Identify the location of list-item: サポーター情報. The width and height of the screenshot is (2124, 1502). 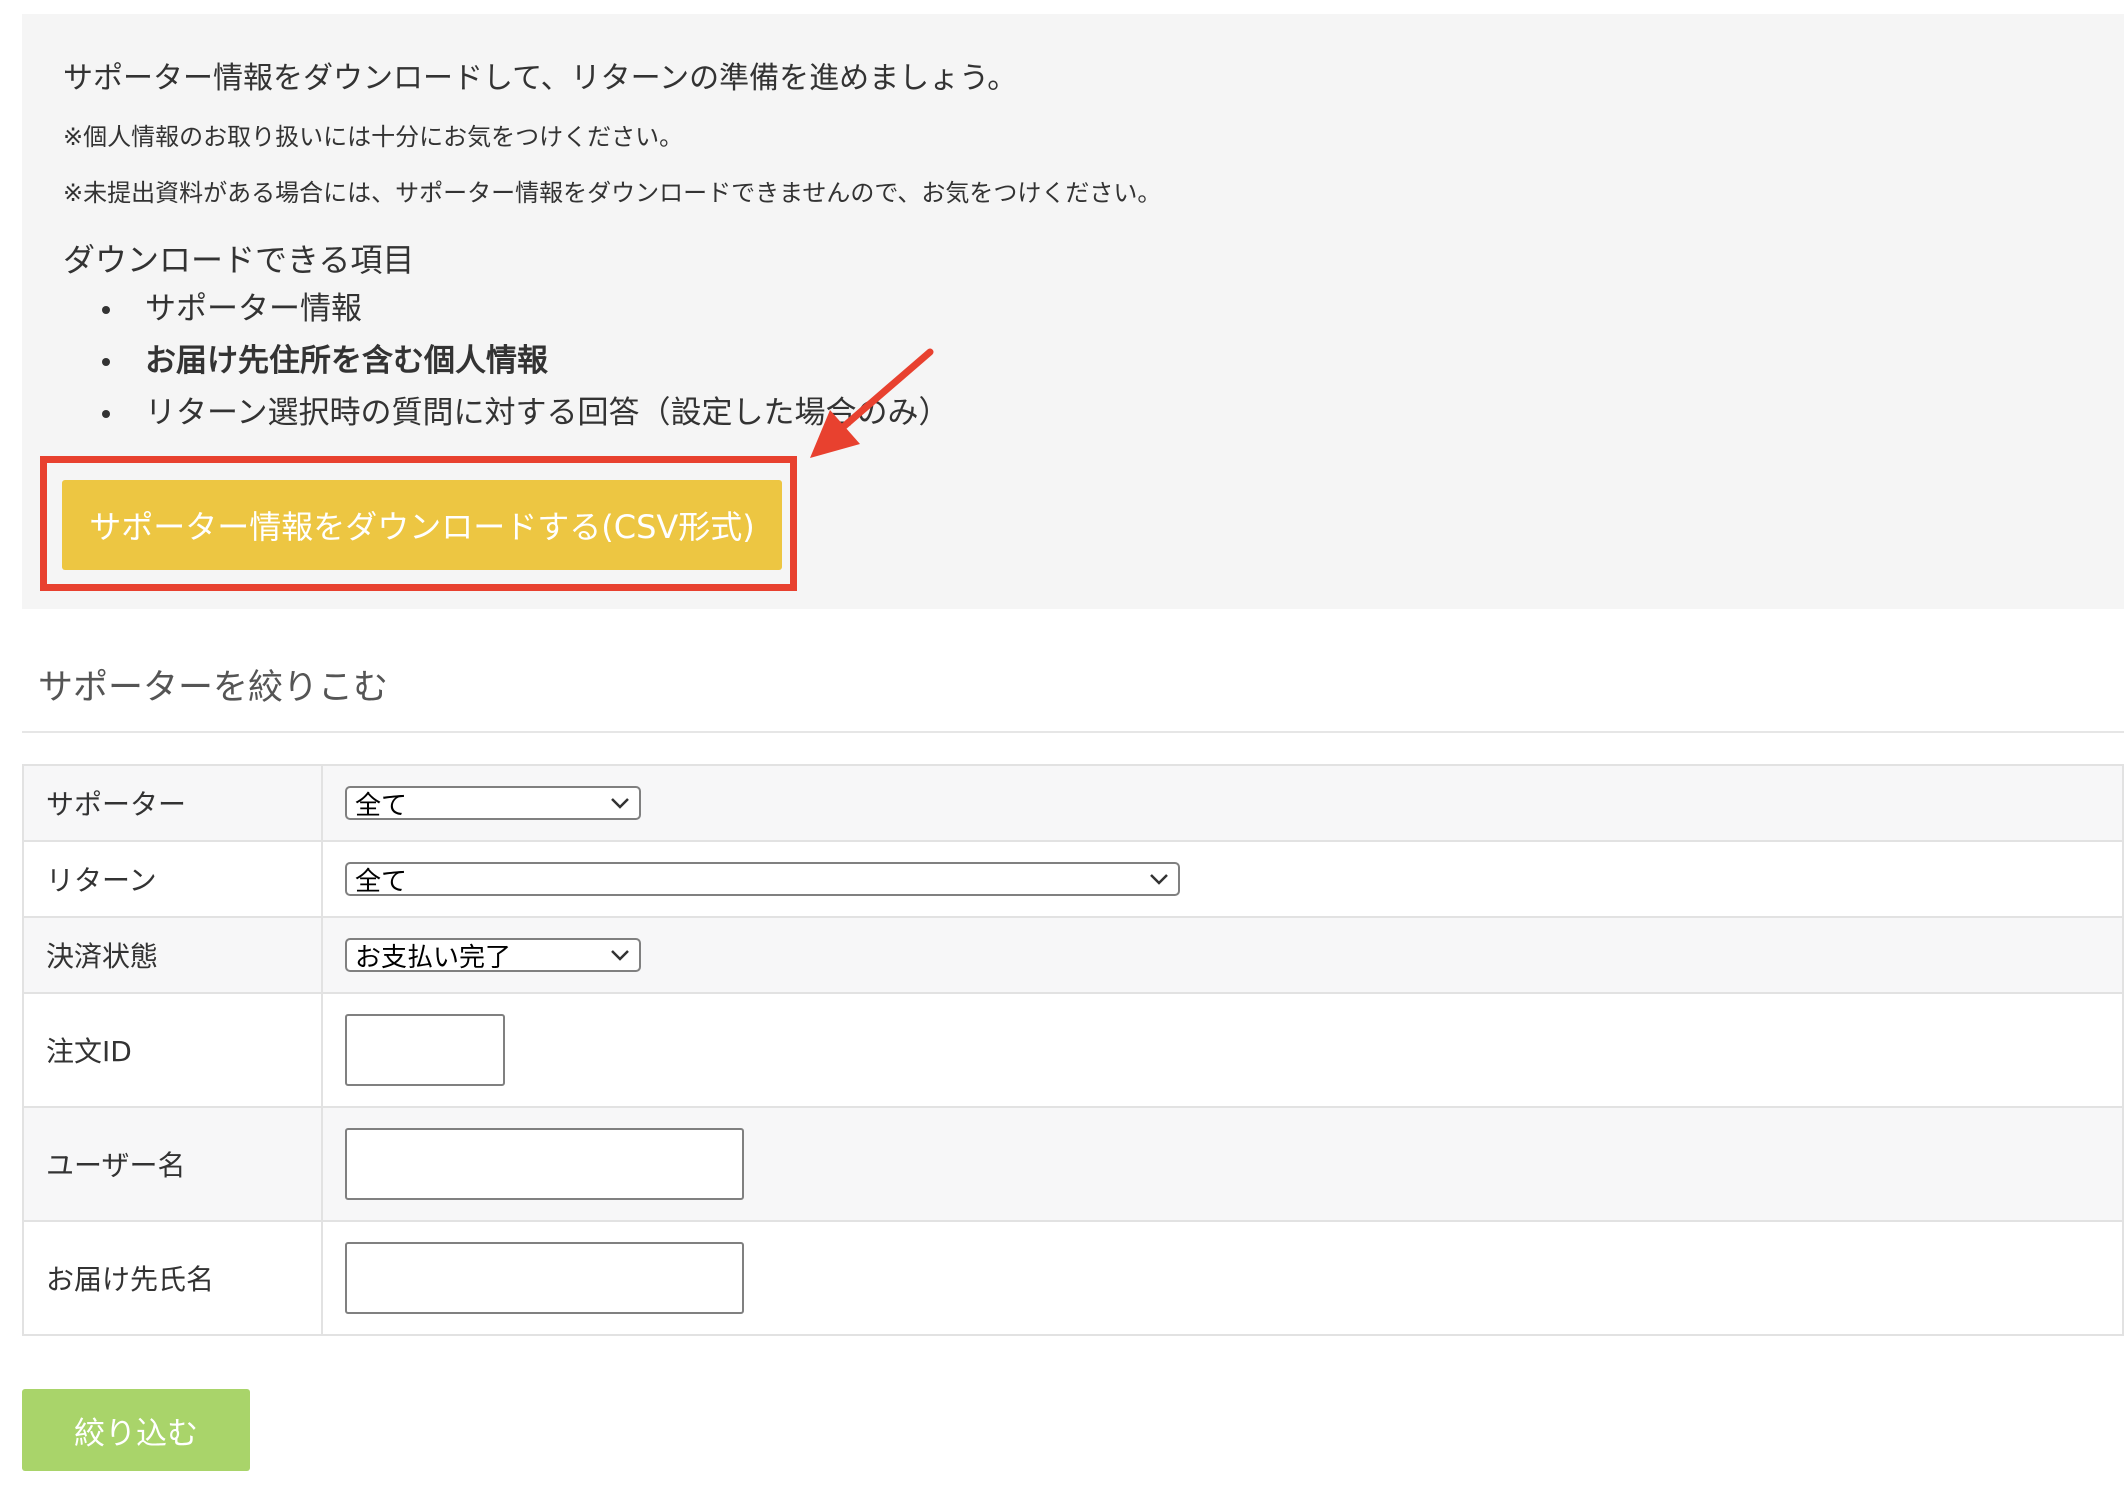
(506, 309).